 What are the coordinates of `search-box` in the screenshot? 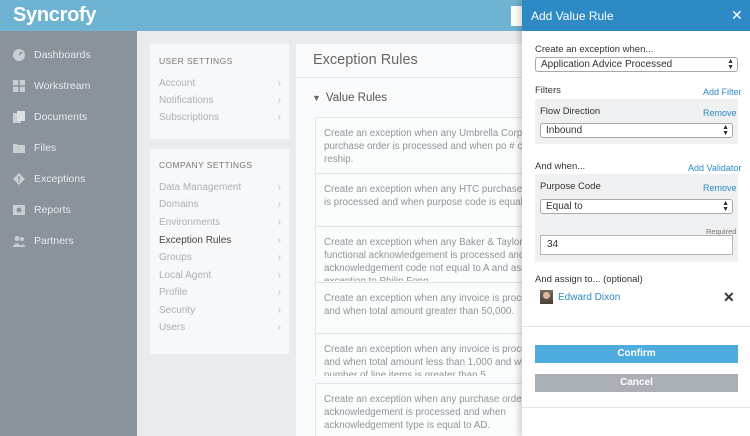 It's located at (516, 16).